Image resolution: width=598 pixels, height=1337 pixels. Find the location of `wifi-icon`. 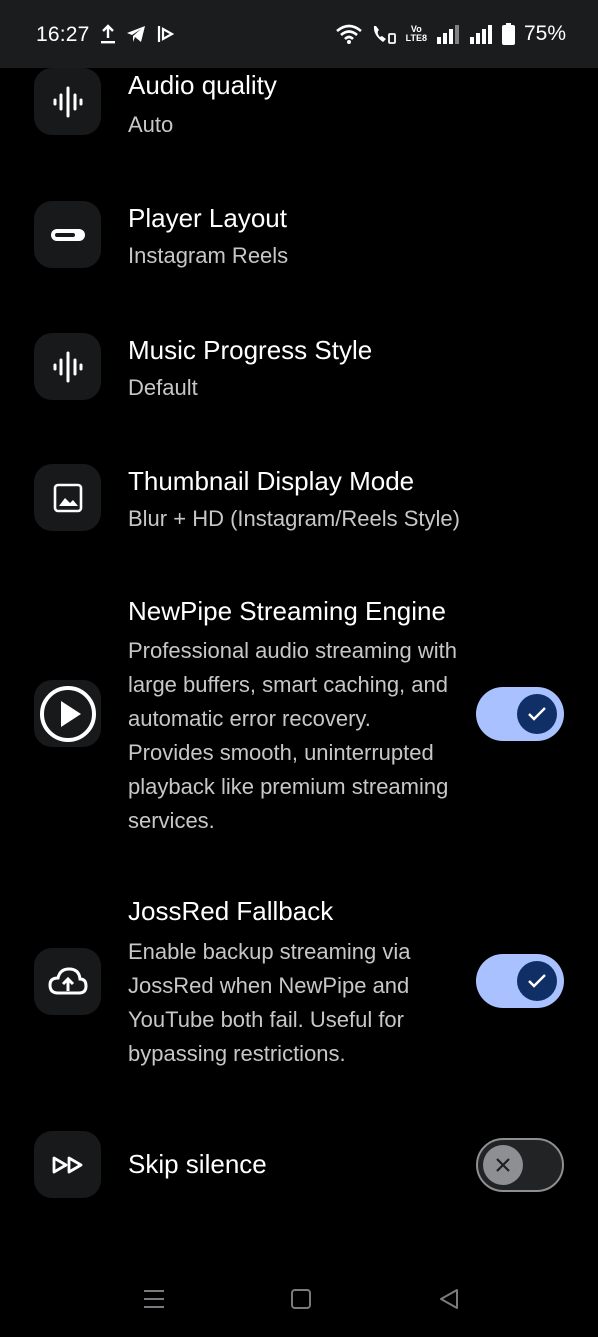

wifi-icon is located at coordinates (348, 34).